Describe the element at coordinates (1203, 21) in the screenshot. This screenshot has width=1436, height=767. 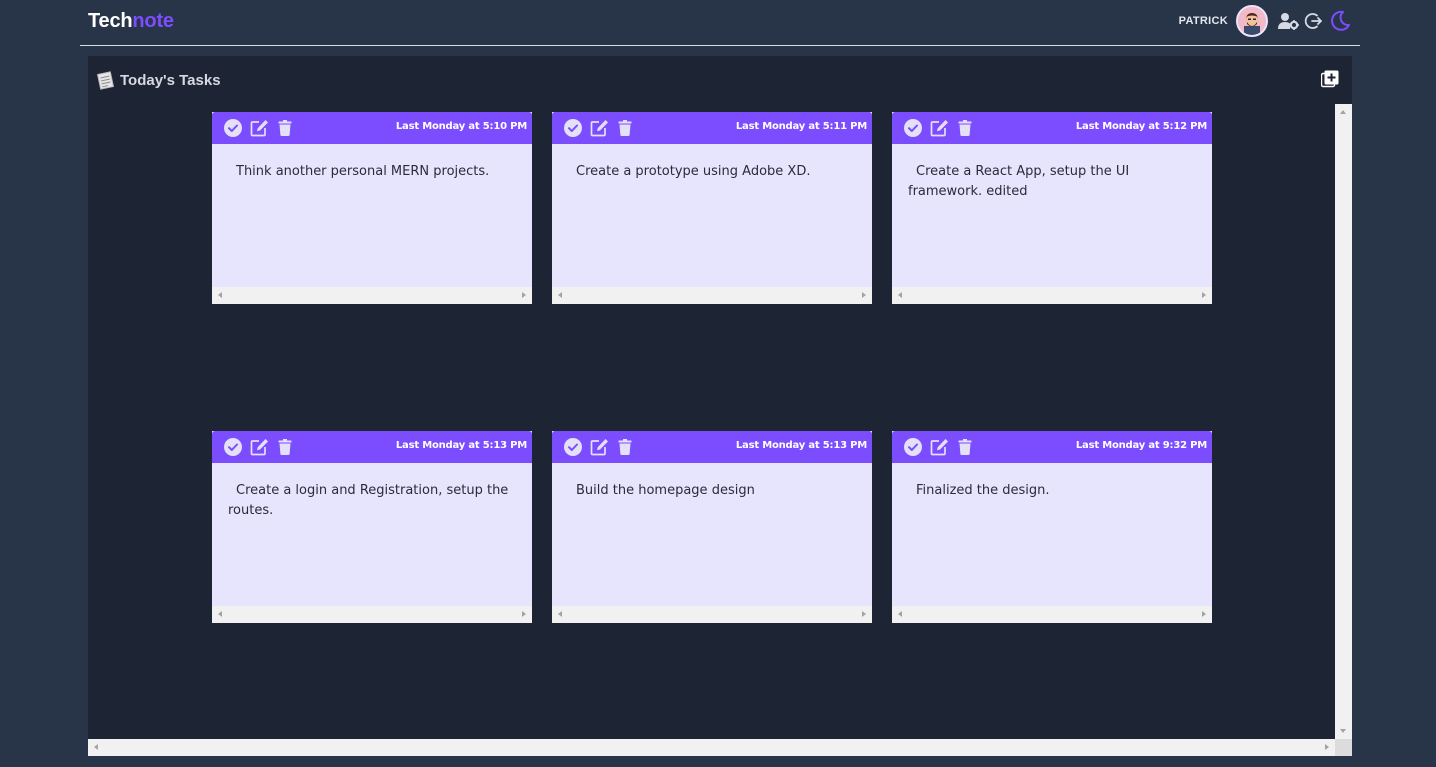
I see `username-label: PATRICK` at that location.